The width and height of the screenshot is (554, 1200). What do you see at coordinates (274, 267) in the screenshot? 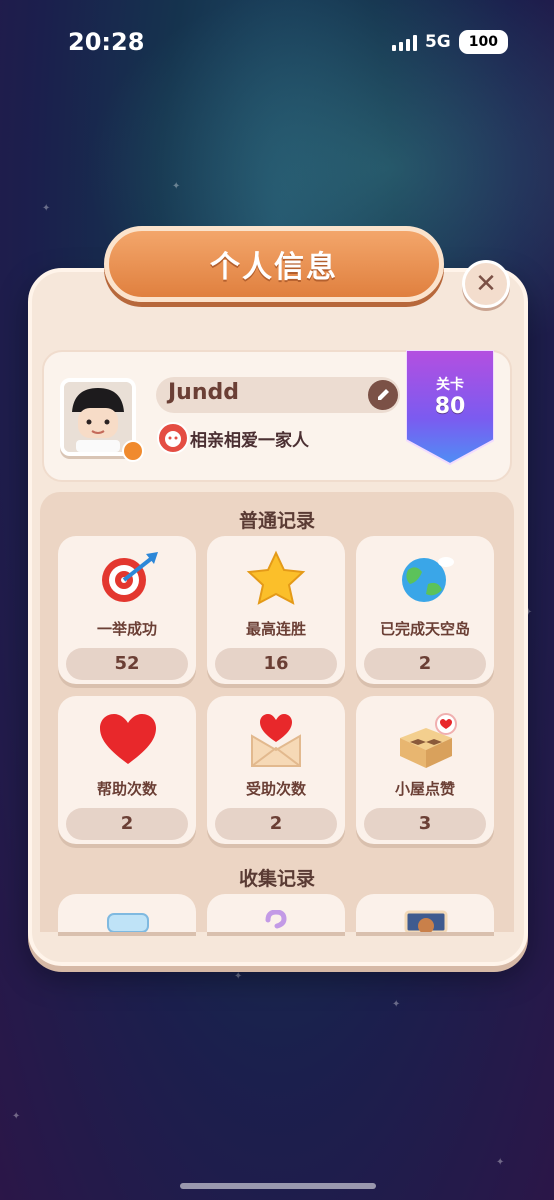
I see `dialog-title: 个人信息` at bounding box center [274, 267].